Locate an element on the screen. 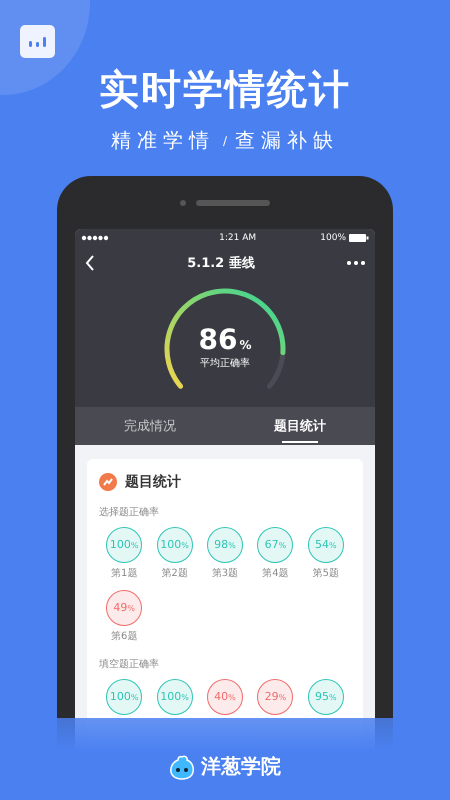 The width and height of the screenshot is (450, 800). nav-title: 5.1.2 垂线 is located at coordinates (221, 263).